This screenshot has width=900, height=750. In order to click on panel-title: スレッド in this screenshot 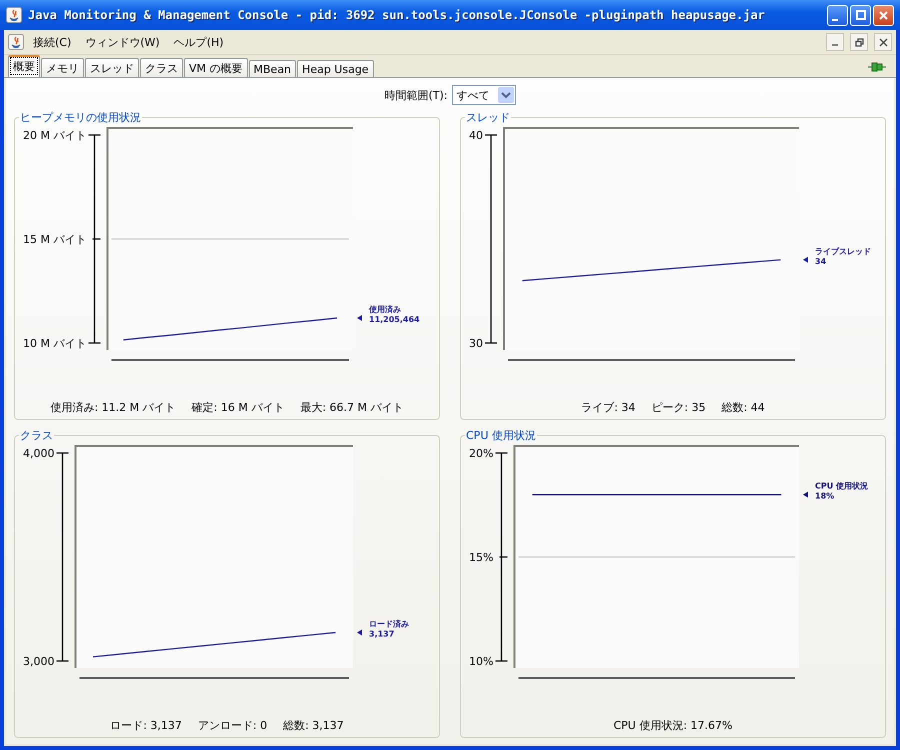, I will do `click(488, 117)`.